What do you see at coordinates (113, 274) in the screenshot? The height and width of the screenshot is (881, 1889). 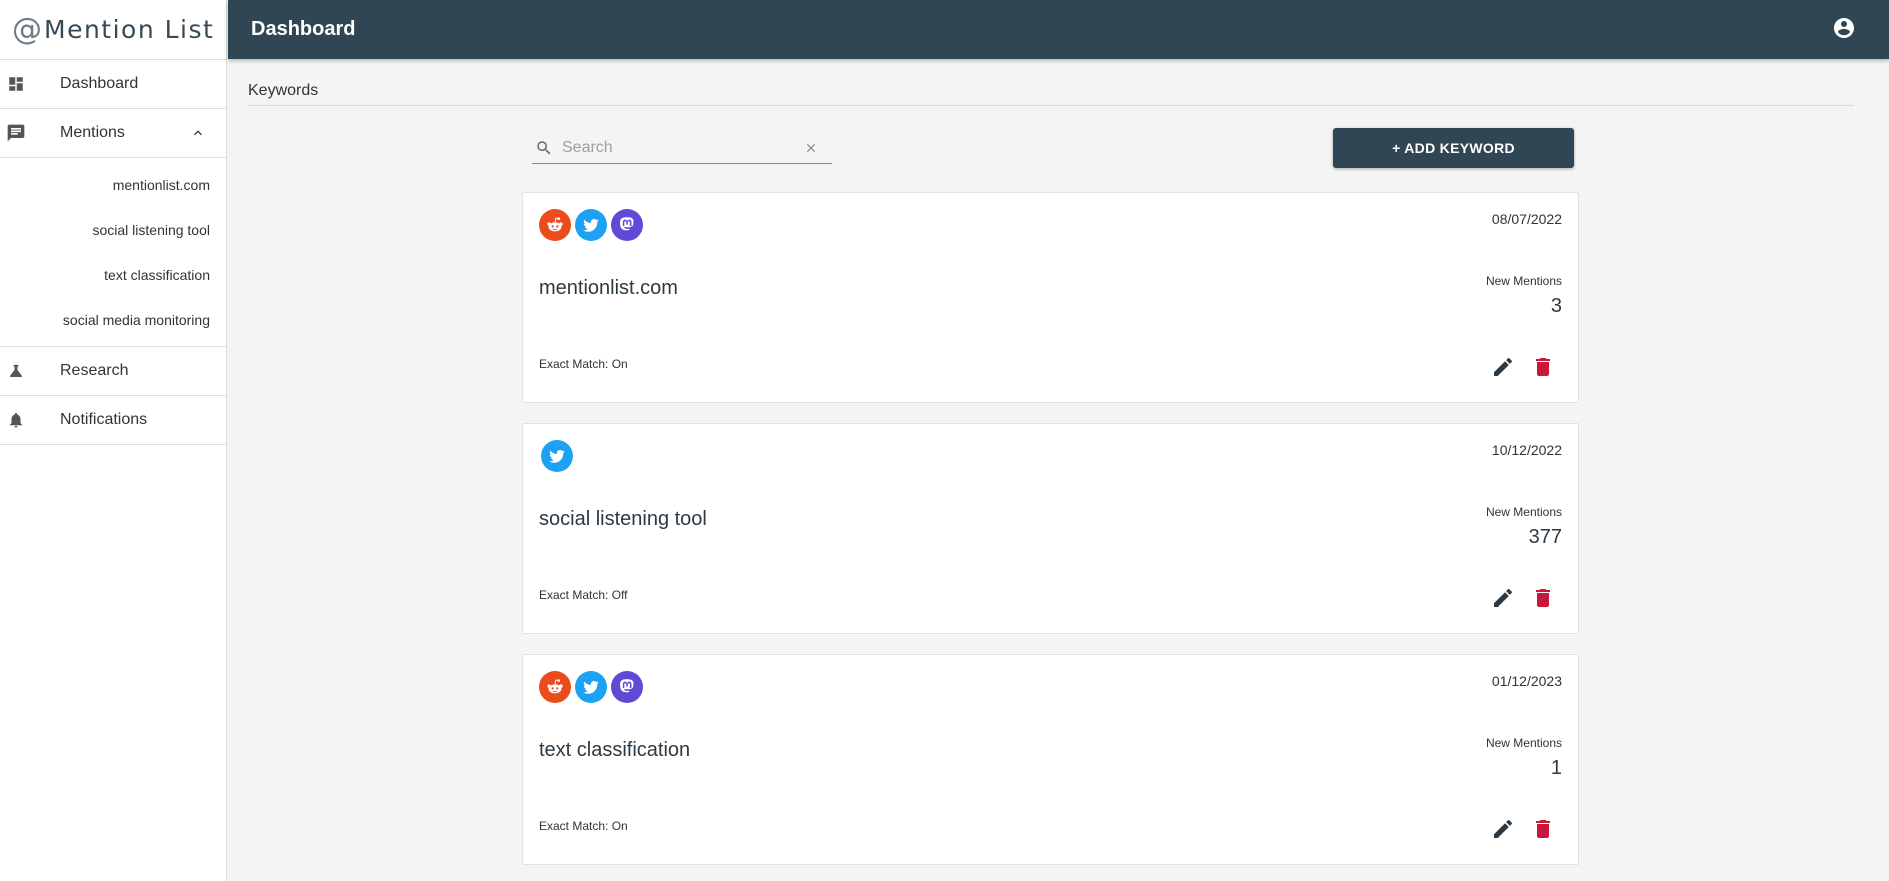 I see `submenu-item-text-classification: text classification` at bounding box center [113, 274].